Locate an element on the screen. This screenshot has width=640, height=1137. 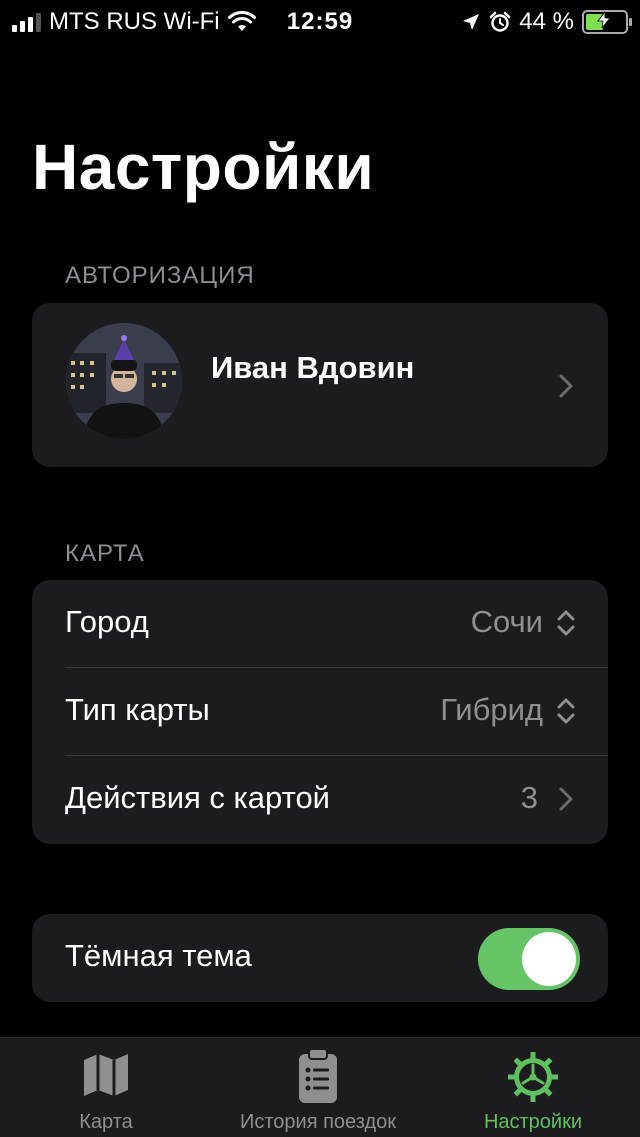
alarm-icon is located at coordinates (500, 21).